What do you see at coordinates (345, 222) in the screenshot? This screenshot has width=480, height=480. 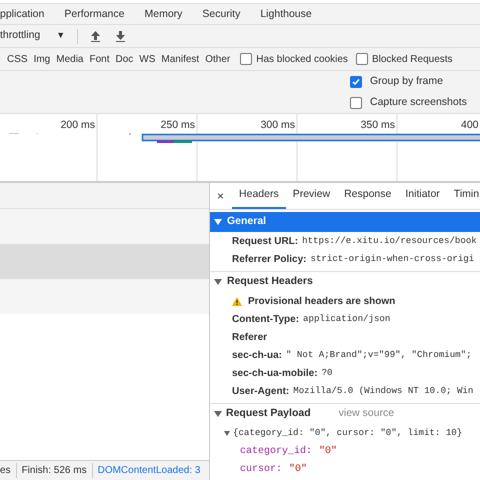 I see `section-header: General` at bounding box center [345, 222].